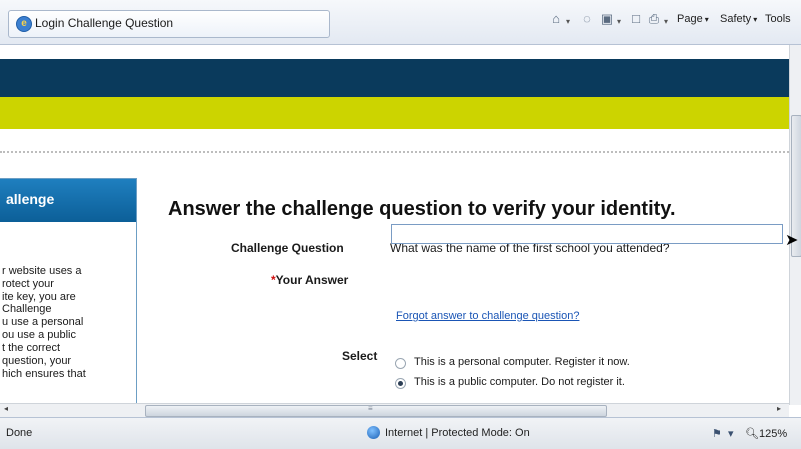 This screenshot has width=801, height=449. I want to click on safety-menu: Safety ▾, so click(738, 19).